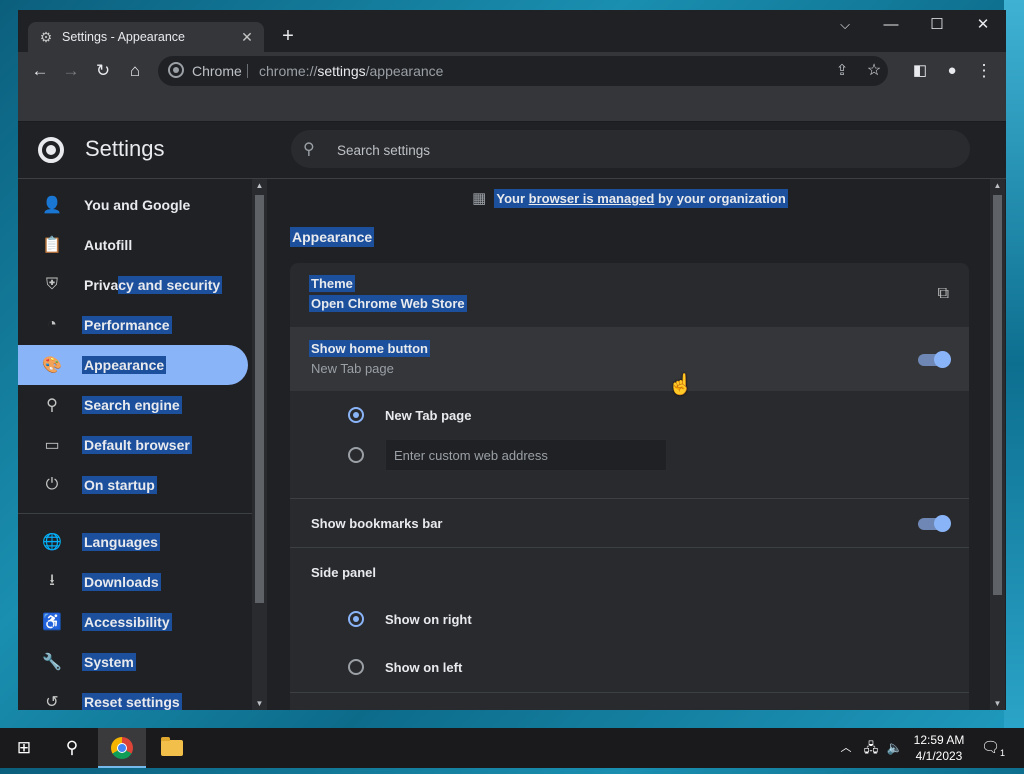  What do you see at coordinates (341, 71) in the screenshot?
I see `url-host: settings` at bounding box center [341, 71].